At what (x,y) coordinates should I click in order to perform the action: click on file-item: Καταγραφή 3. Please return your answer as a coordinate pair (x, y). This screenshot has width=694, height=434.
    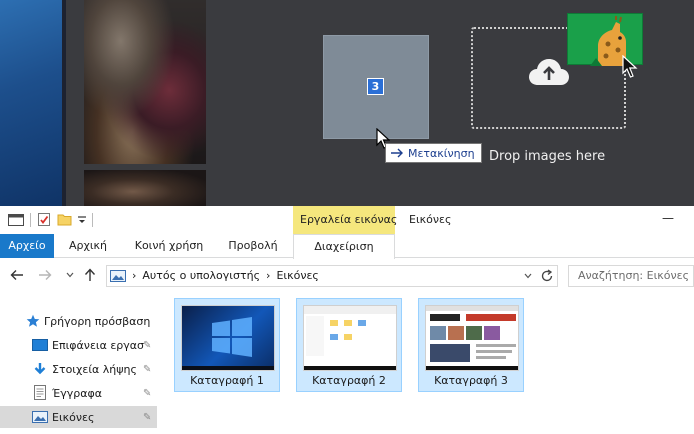
    Looking at the image, I should click on (471, 345).